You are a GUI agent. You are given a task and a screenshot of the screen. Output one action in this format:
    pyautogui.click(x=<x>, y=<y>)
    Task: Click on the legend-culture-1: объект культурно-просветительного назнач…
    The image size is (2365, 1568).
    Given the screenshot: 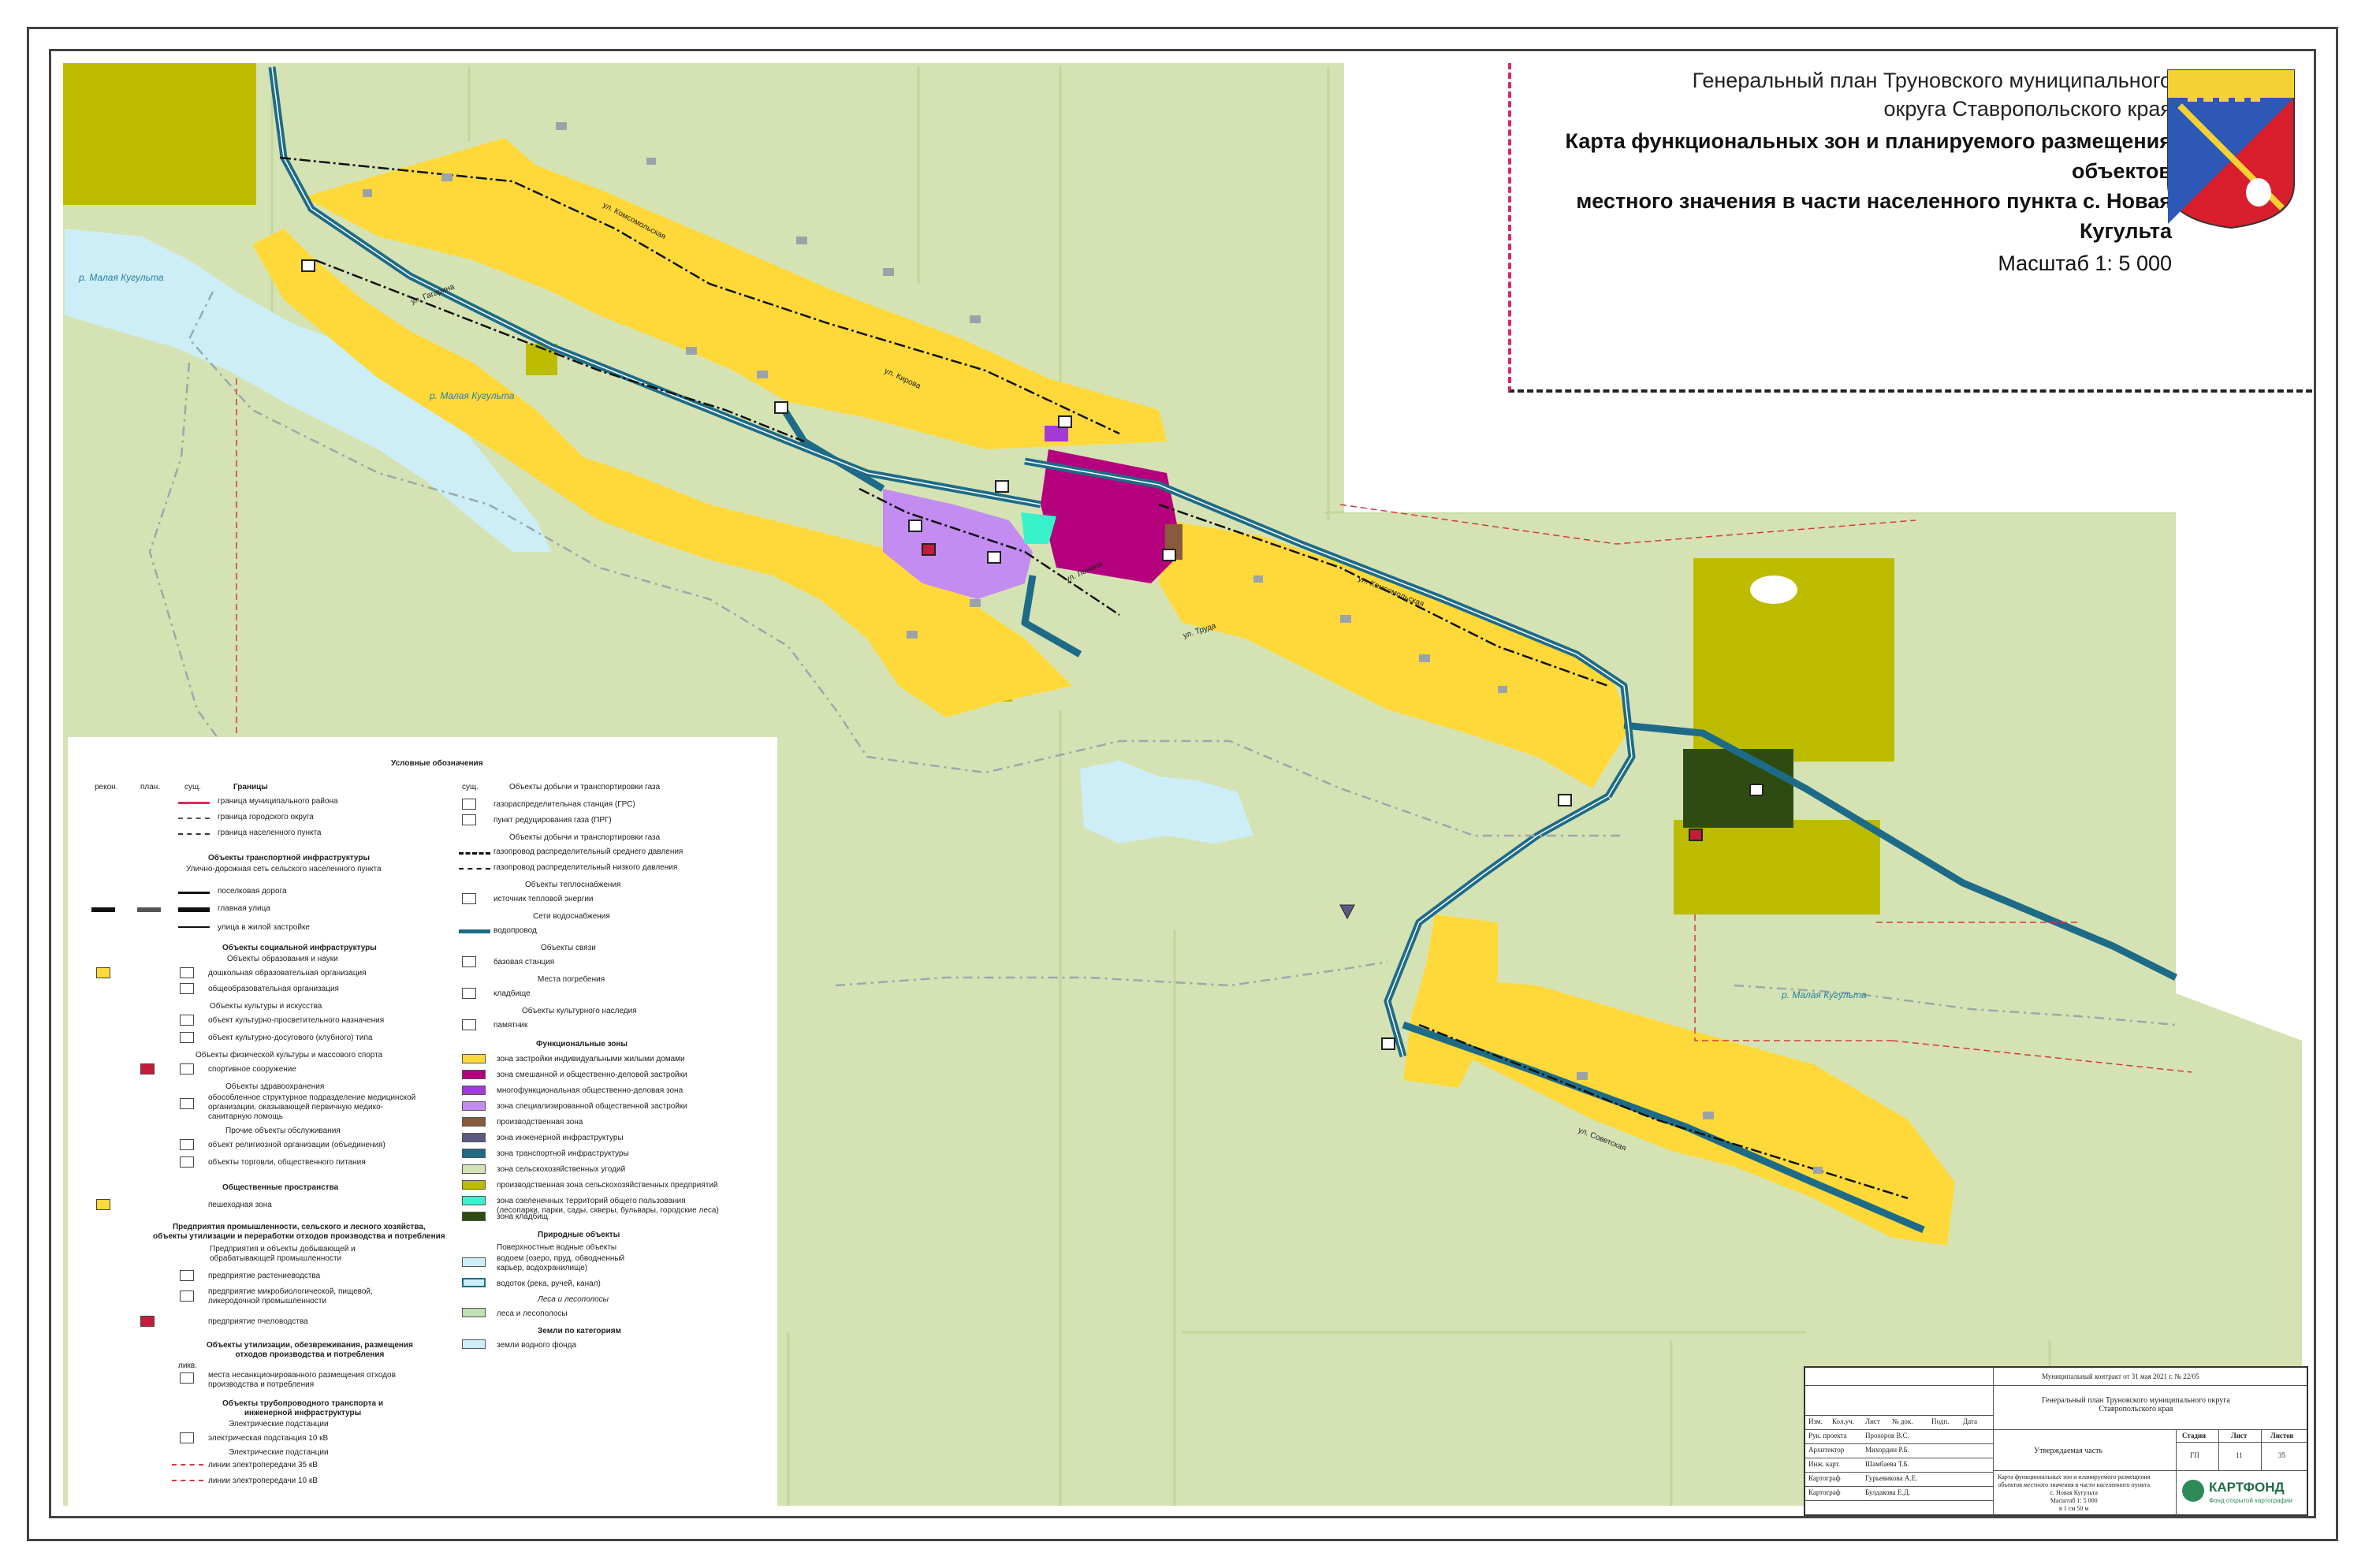 What is the action you would take?
    pyautogui.click(x=296, y=1020)
    